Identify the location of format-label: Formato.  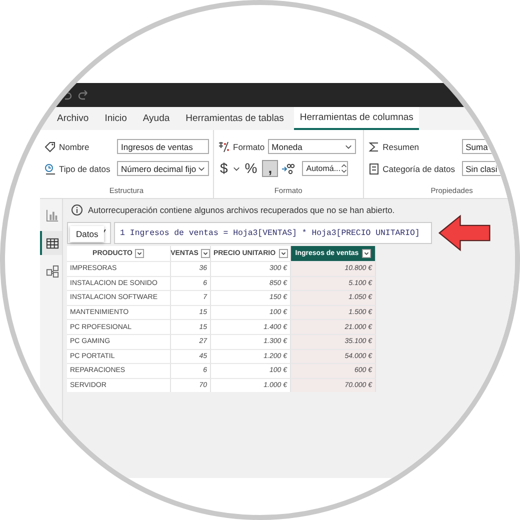
(249, 147).